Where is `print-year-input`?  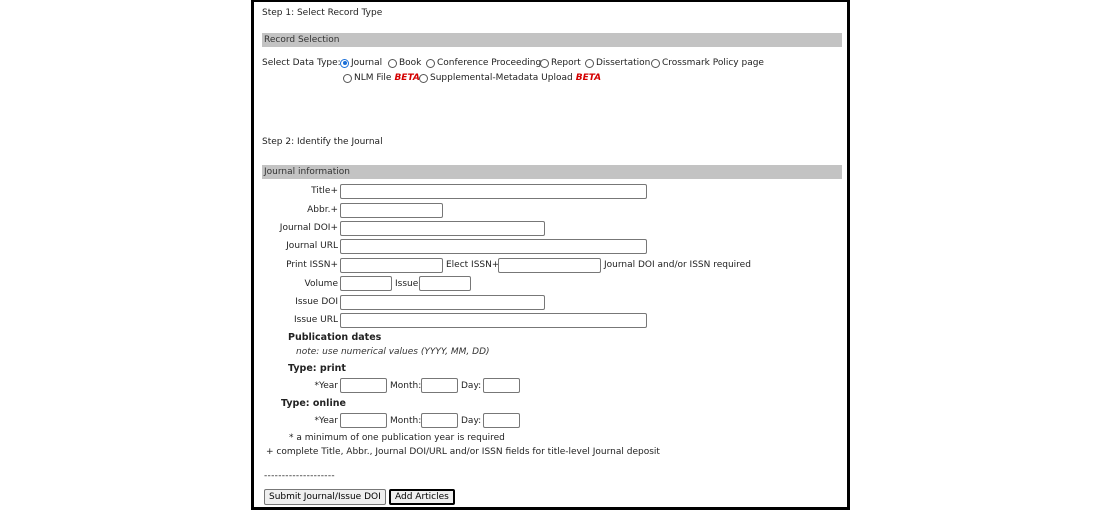 print-year-input is located at coordinates (363, 385).